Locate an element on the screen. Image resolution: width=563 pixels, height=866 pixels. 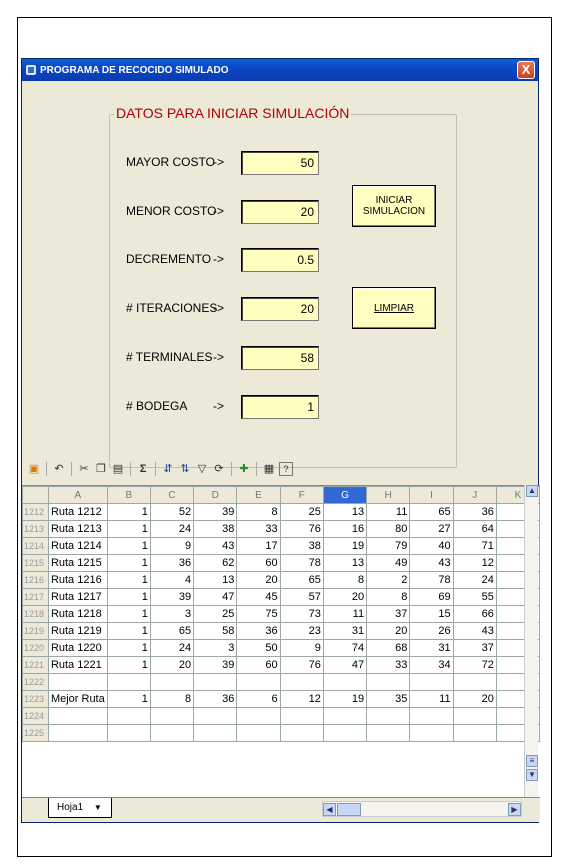
cell: 34 is located at coordinates (431, 665).